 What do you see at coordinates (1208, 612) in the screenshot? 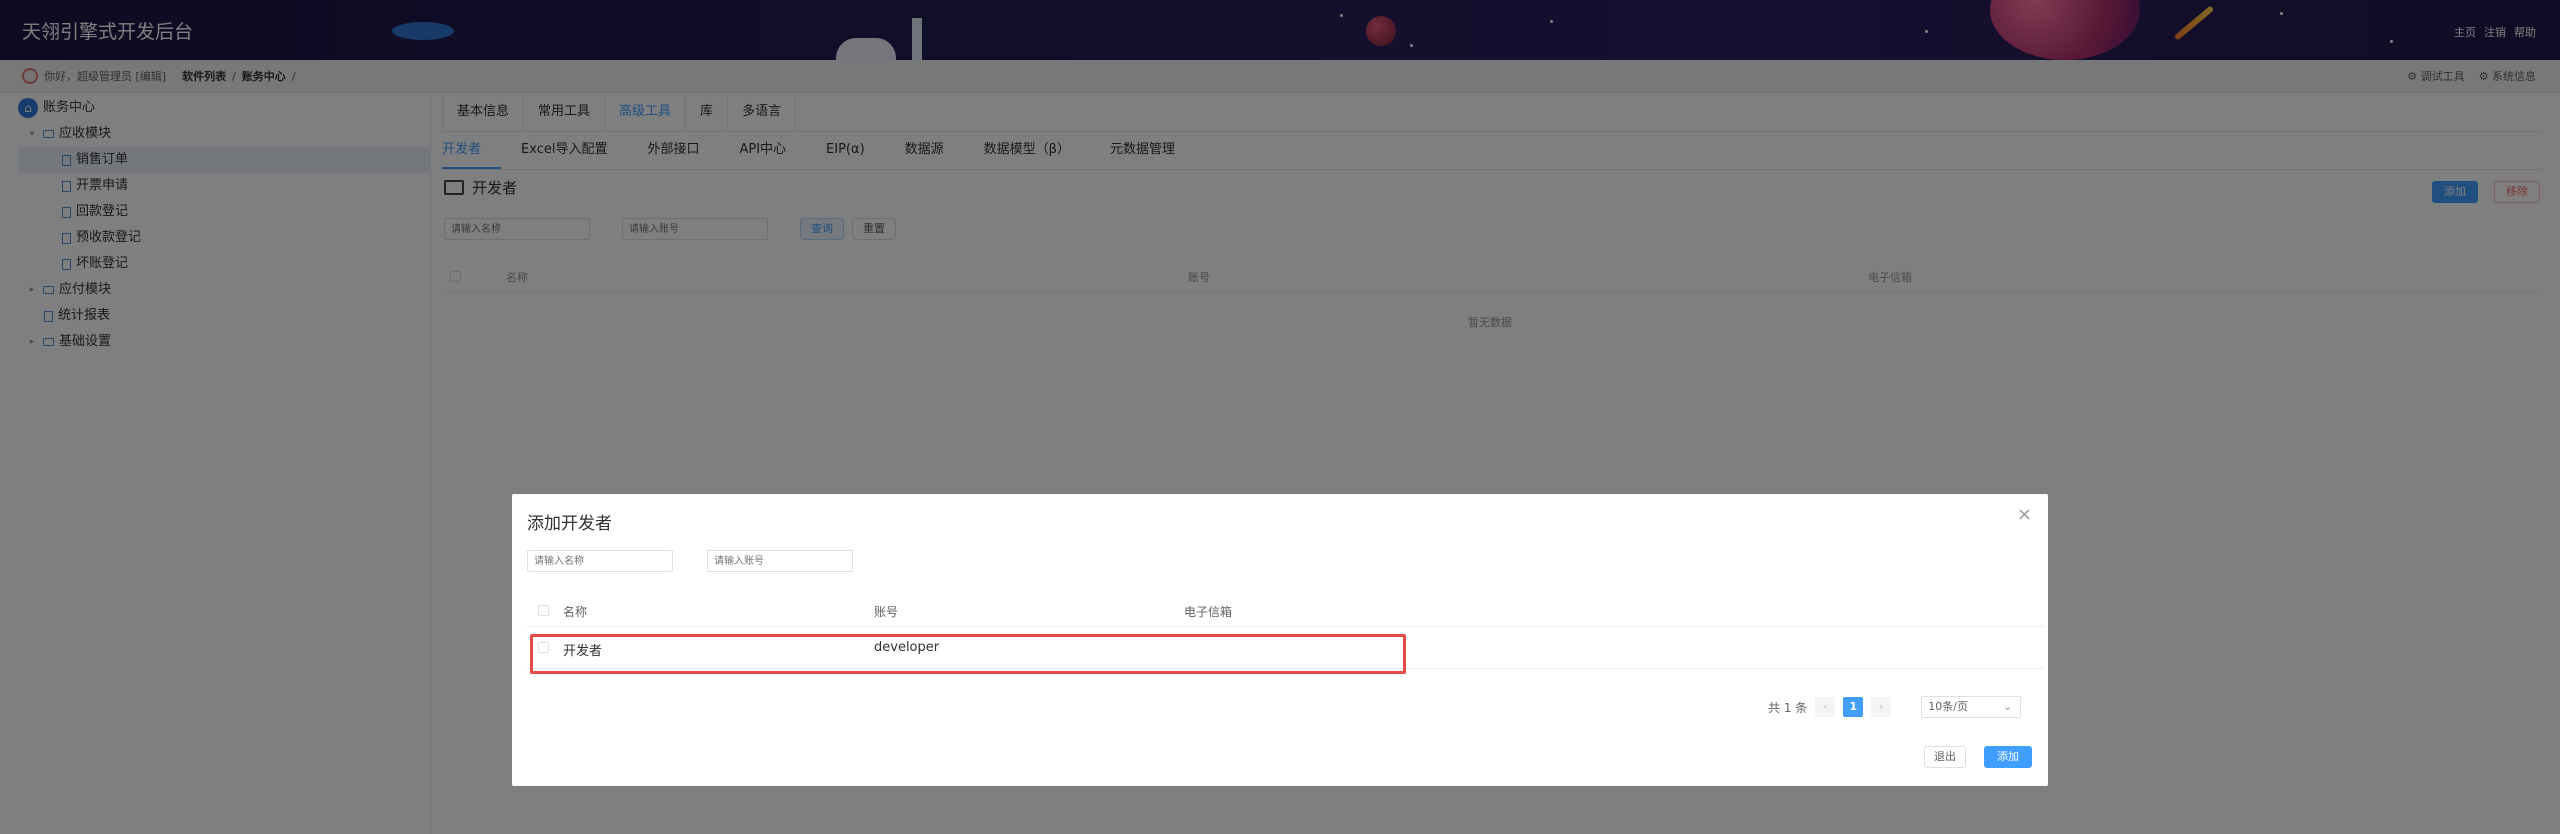
I see `col-email: 电子信箱` at bounding box center [1208, 612].